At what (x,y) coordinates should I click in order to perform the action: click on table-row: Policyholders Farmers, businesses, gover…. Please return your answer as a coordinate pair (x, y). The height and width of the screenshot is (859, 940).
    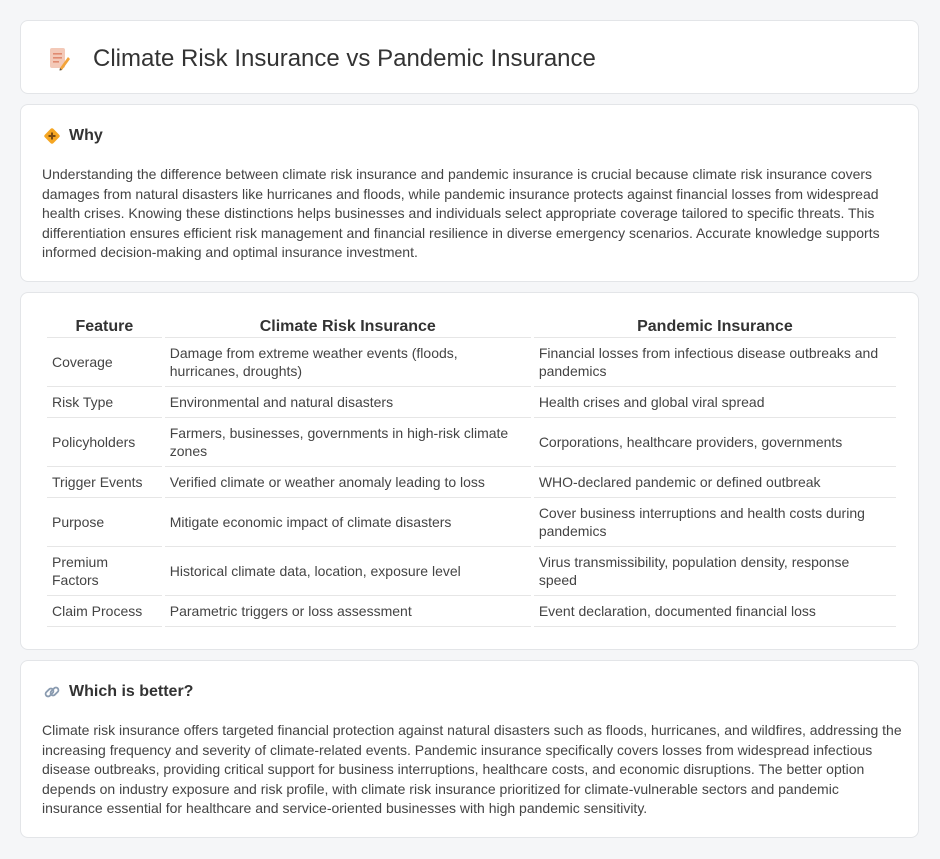
    Looking at the image, I should click on (471, 442).